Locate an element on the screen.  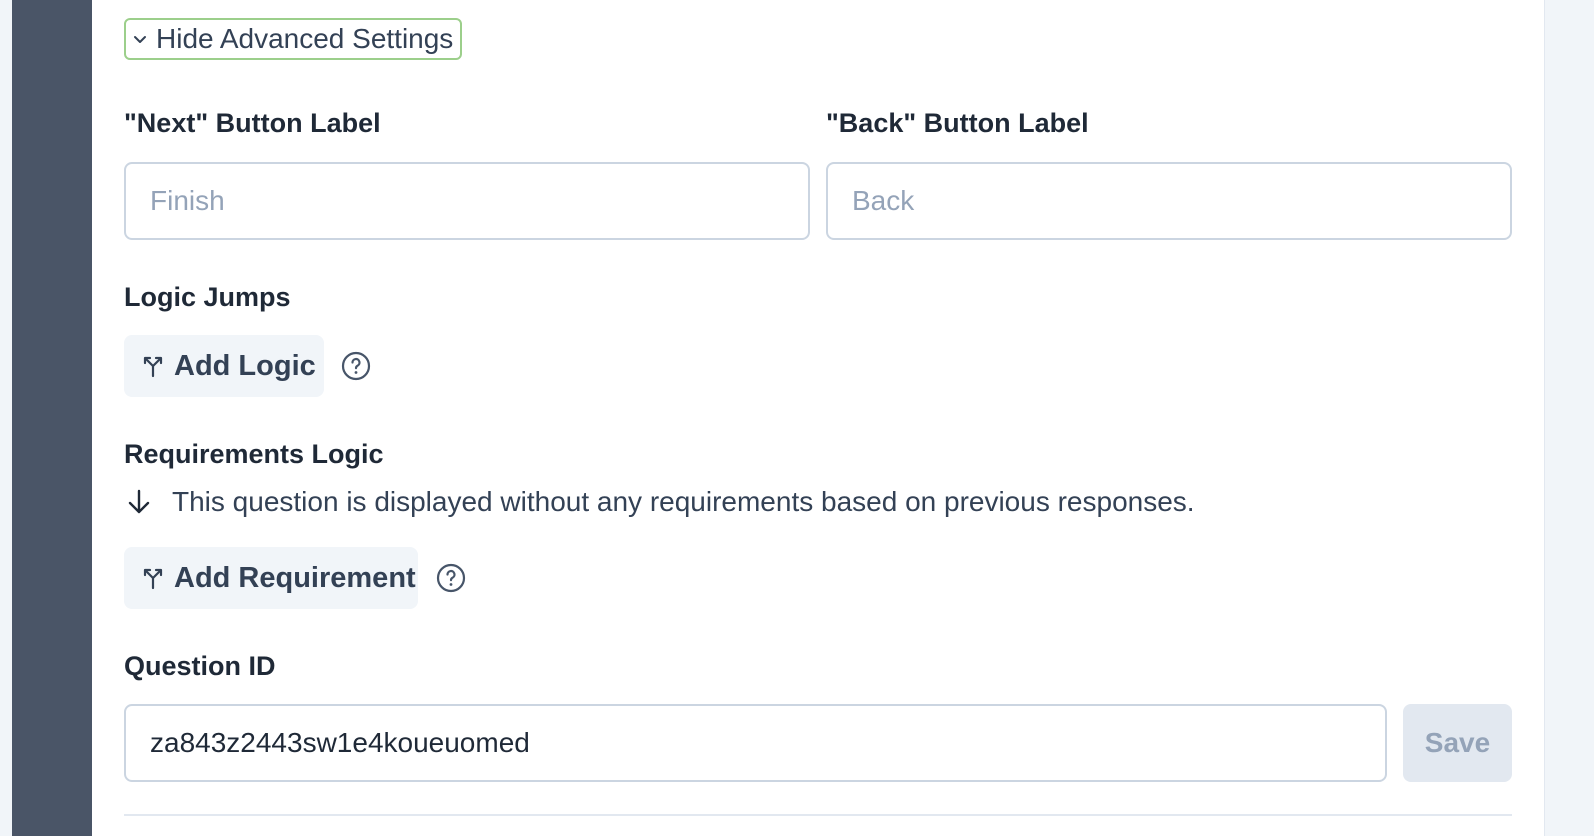
save-button: Save is located at coordinates (1457, 743).